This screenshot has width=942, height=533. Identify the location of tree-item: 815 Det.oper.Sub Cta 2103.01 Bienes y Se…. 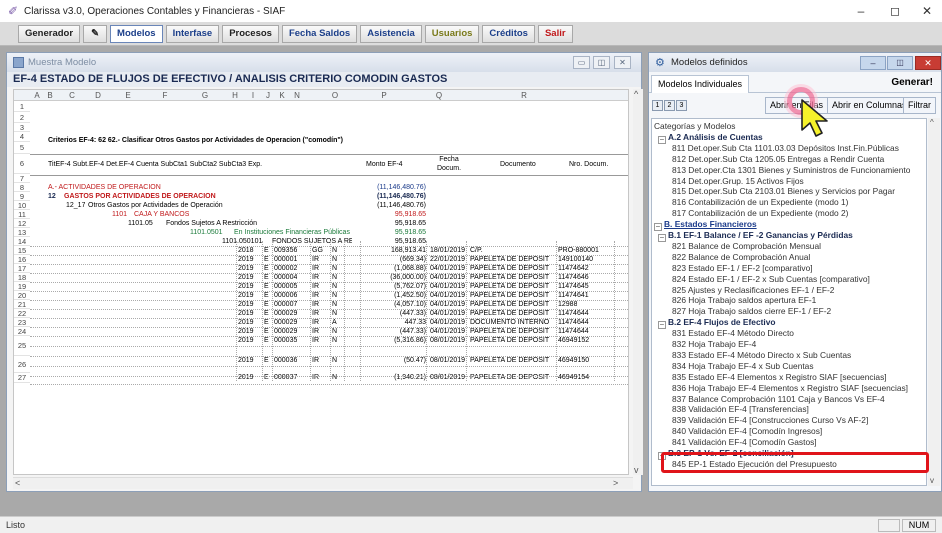
(773, 191).